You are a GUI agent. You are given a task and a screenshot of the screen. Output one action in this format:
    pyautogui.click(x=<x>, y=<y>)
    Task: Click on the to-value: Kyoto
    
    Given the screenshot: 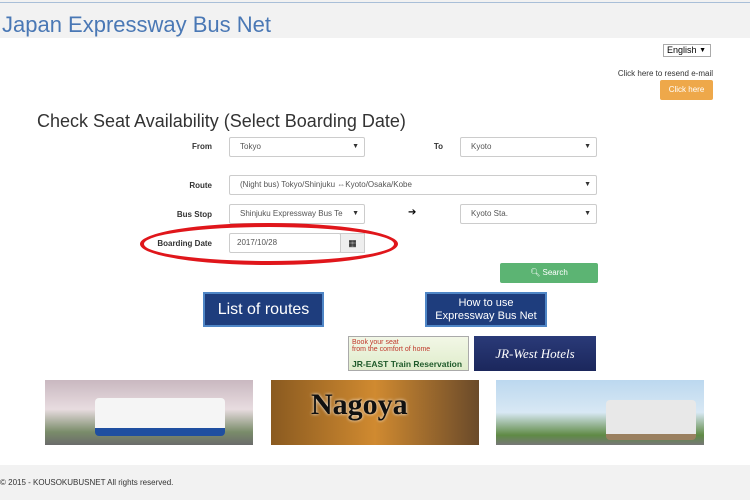 What is the action you would take?
    pyautogui.click(x=481, y=146)
    